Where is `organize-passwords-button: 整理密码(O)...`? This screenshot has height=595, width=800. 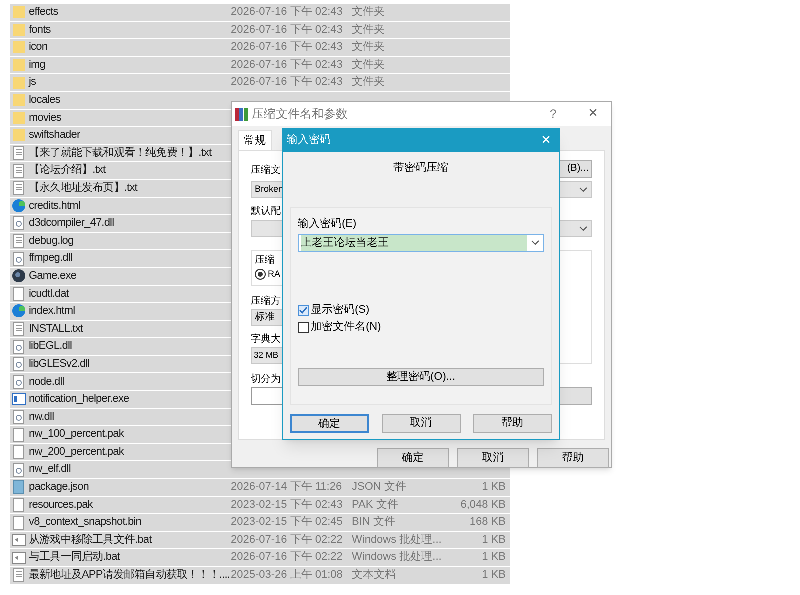
organize-passwords-button: 整理密码(O)... is located at coordinates (421, 377).